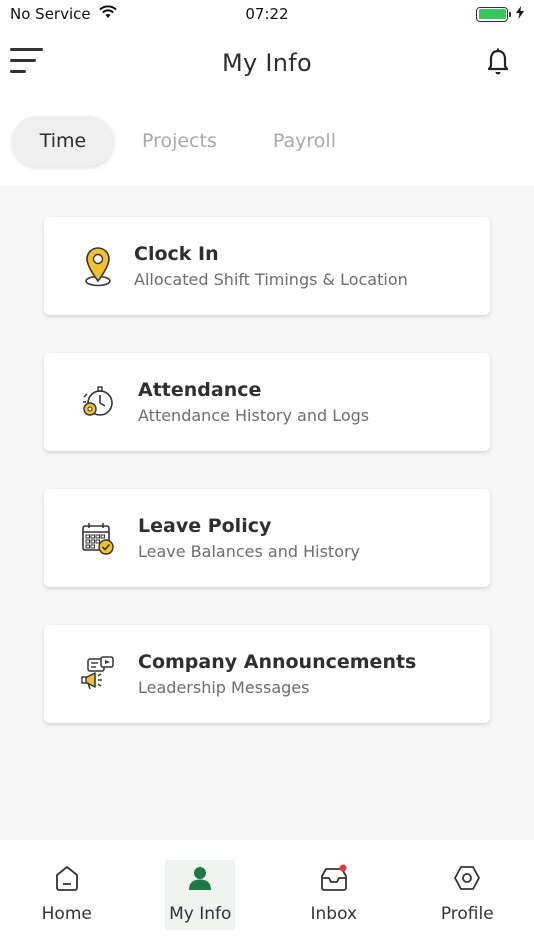 Image resolution: width=534 pixels, height=950 pixels. What do you see at coordinates (98, 538) in the screenshot?
I see `calendar-check-icon` at bounding box center [98, 538].